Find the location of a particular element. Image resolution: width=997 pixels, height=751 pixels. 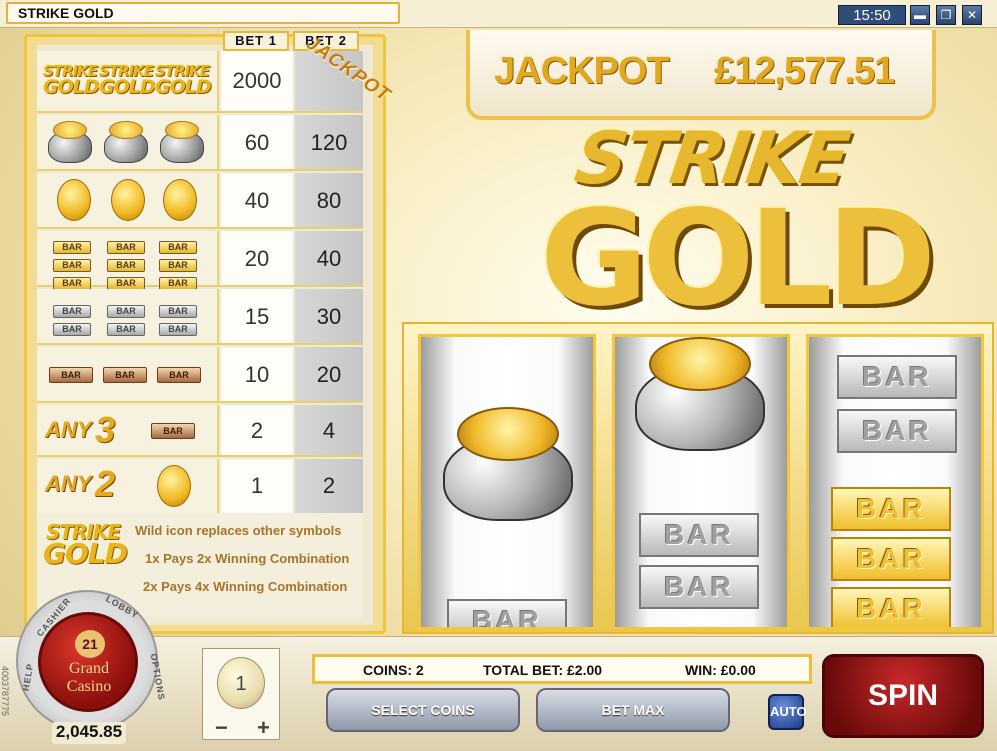

select-coins-button: SELECT COINS is located at coordinates (423, 710).